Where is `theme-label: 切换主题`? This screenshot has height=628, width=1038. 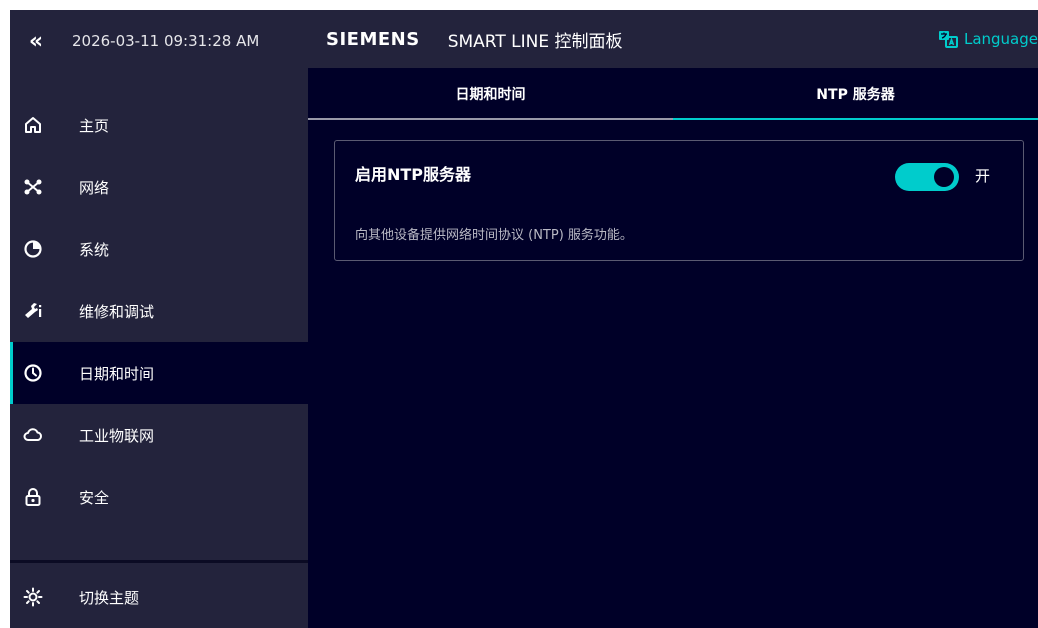
theme-label: 切换主题 is located at coordinates (109, 597).